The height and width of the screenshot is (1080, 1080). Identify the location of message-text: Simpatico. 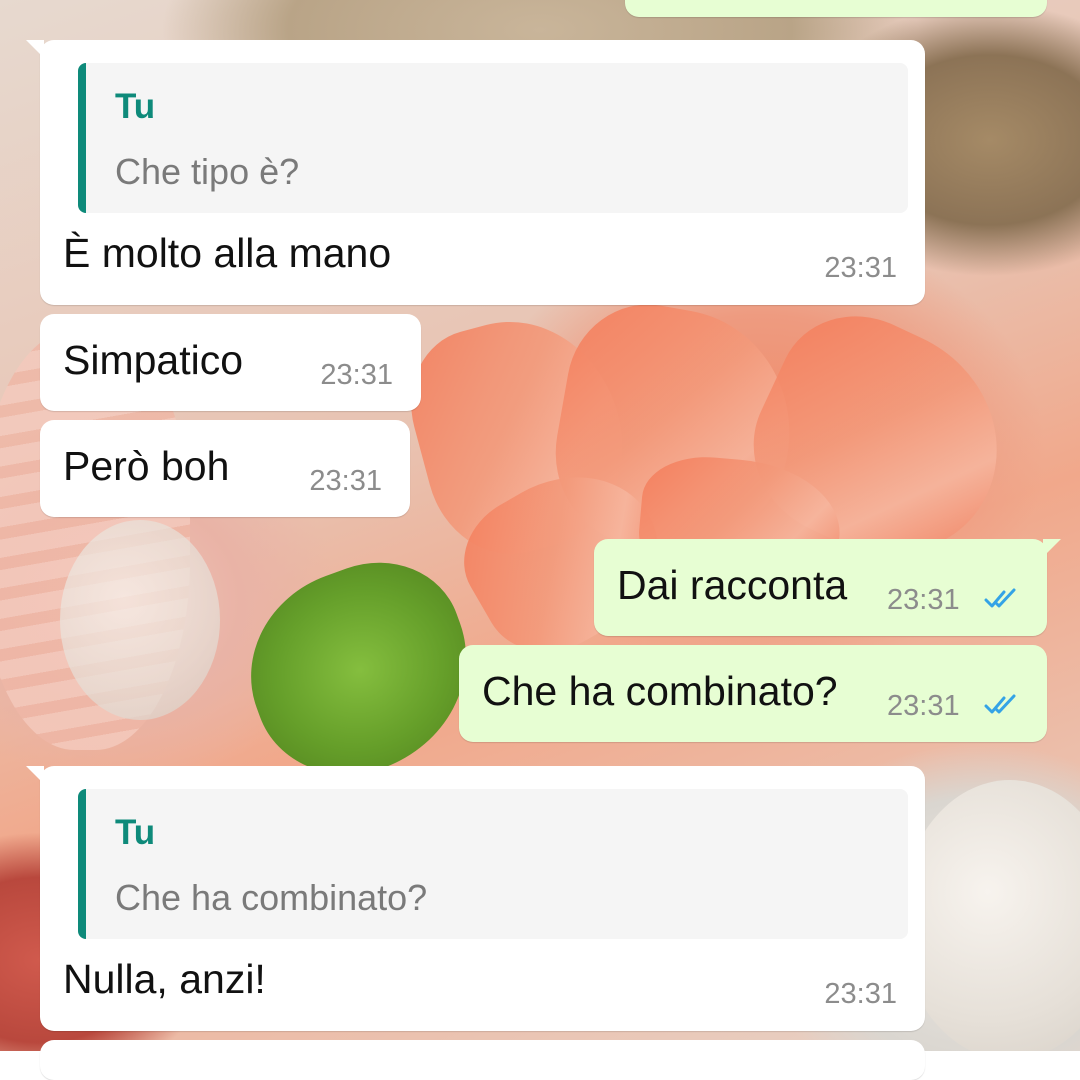
(153, 360).